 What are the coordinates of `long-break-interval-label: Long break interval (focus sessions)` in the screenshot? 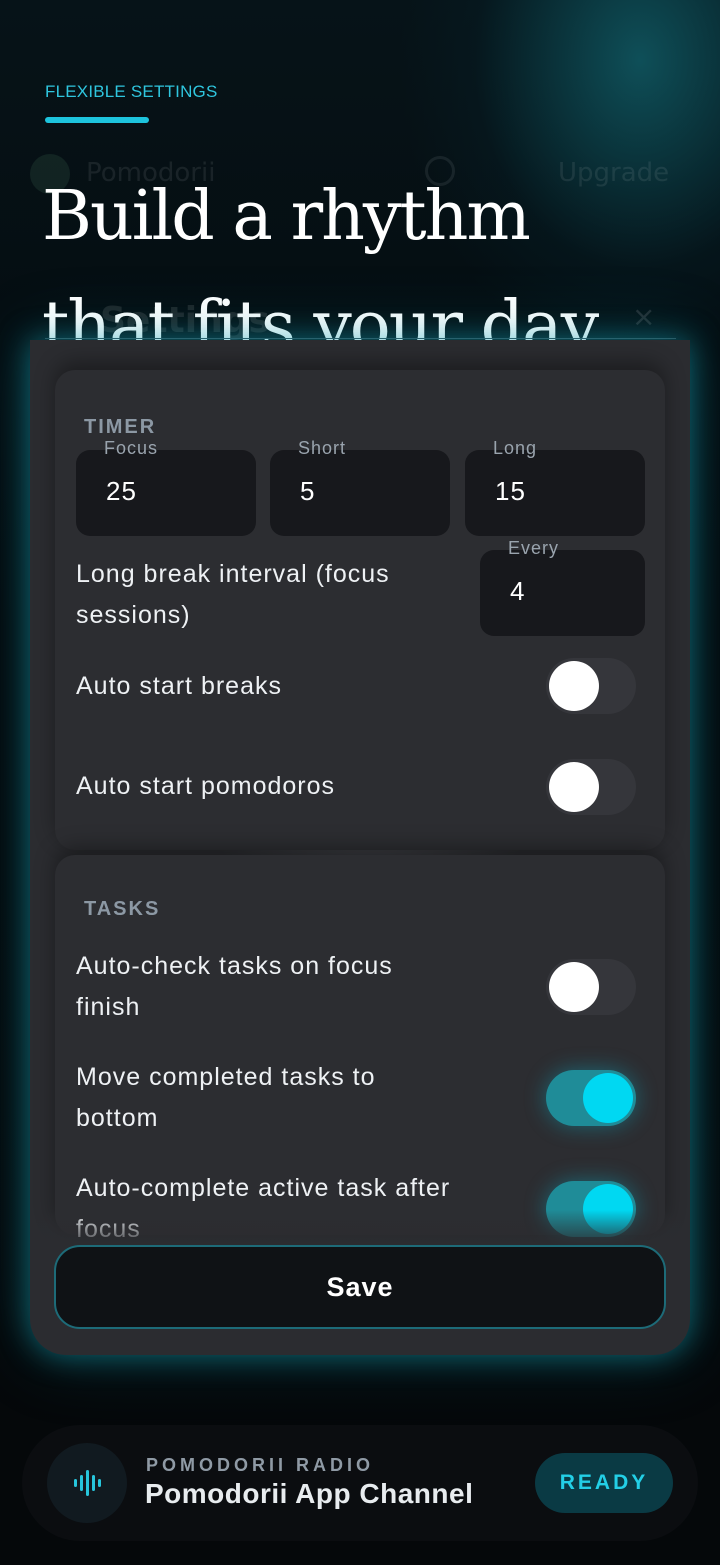 It's located at (233, 594).